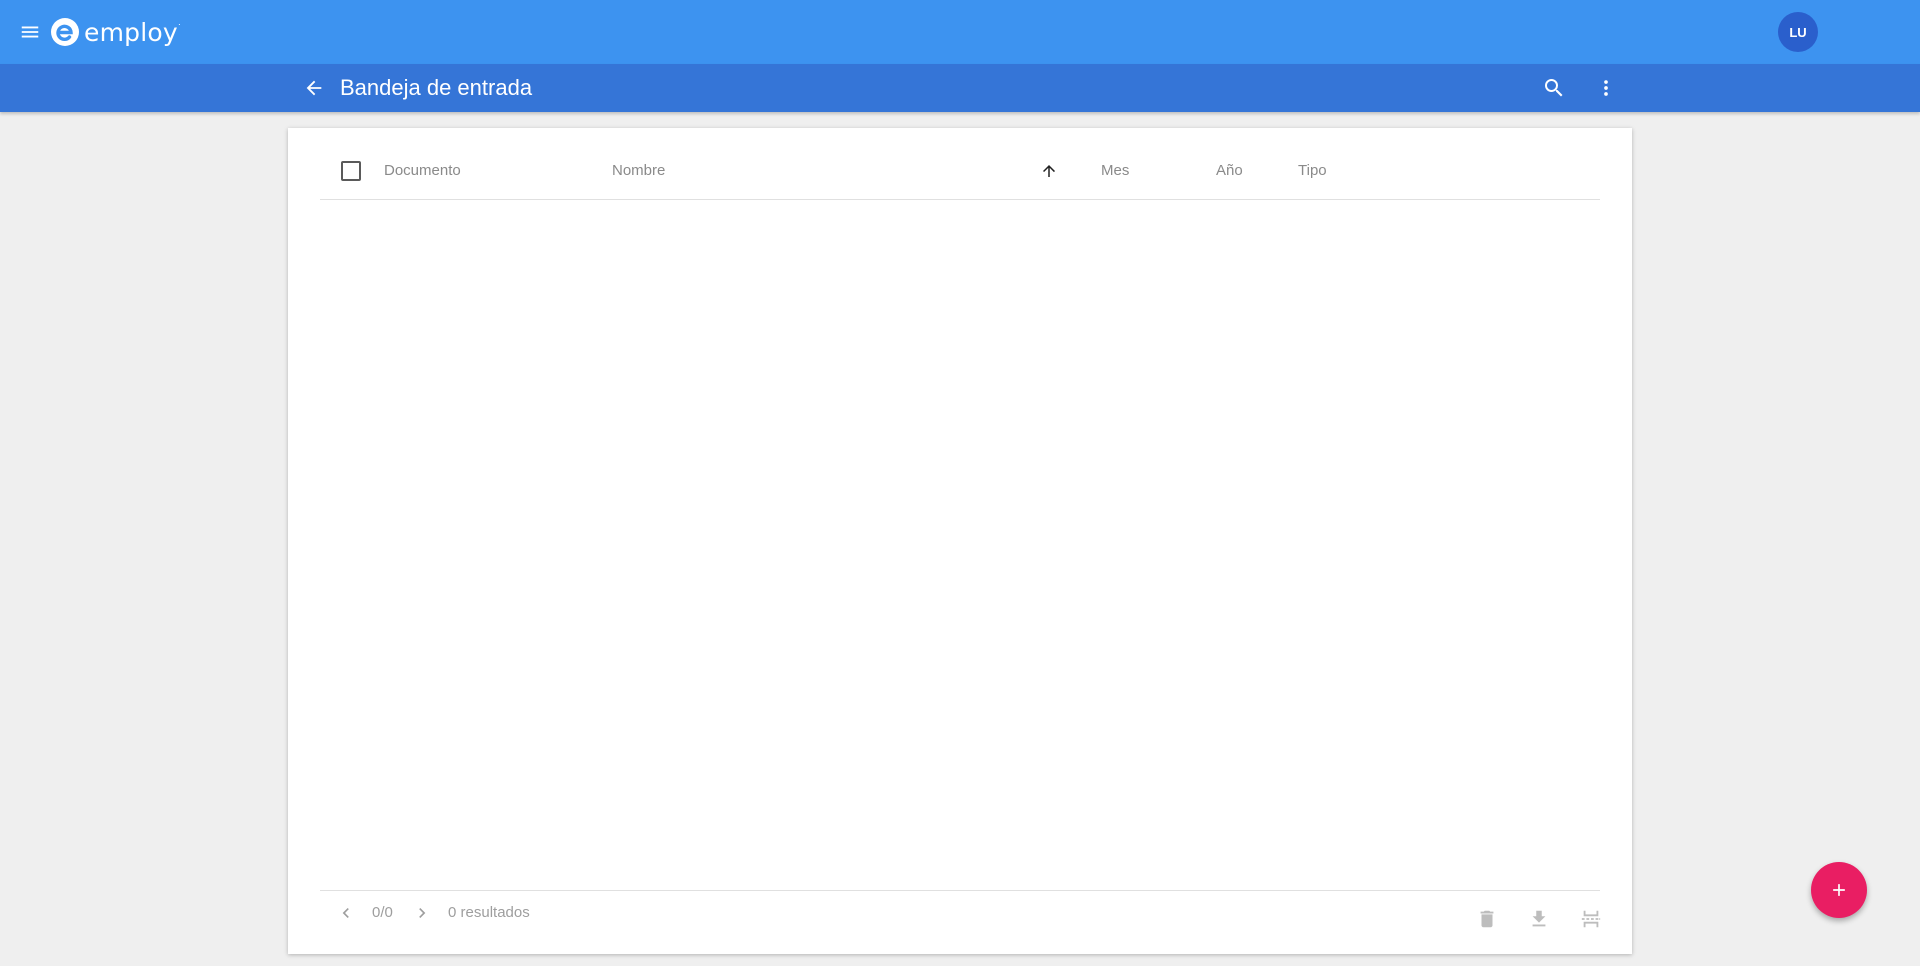 Image resolution: width=1920 pixels, height=966 pixels. I want to click on chevron-left-icon, so click(345, 913).